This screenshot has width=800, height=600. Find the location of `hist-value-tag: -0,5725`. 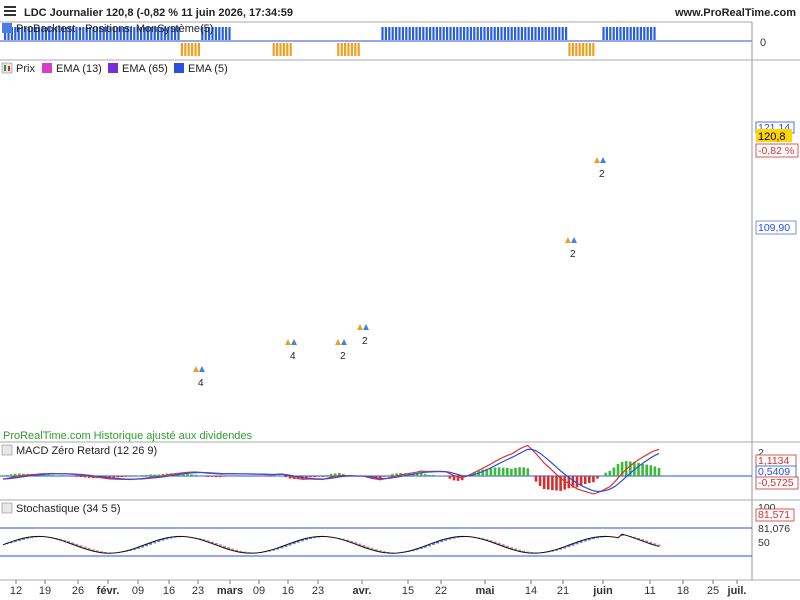

hist-value-tag: -0,5725 is located at coordinates (776, 483).